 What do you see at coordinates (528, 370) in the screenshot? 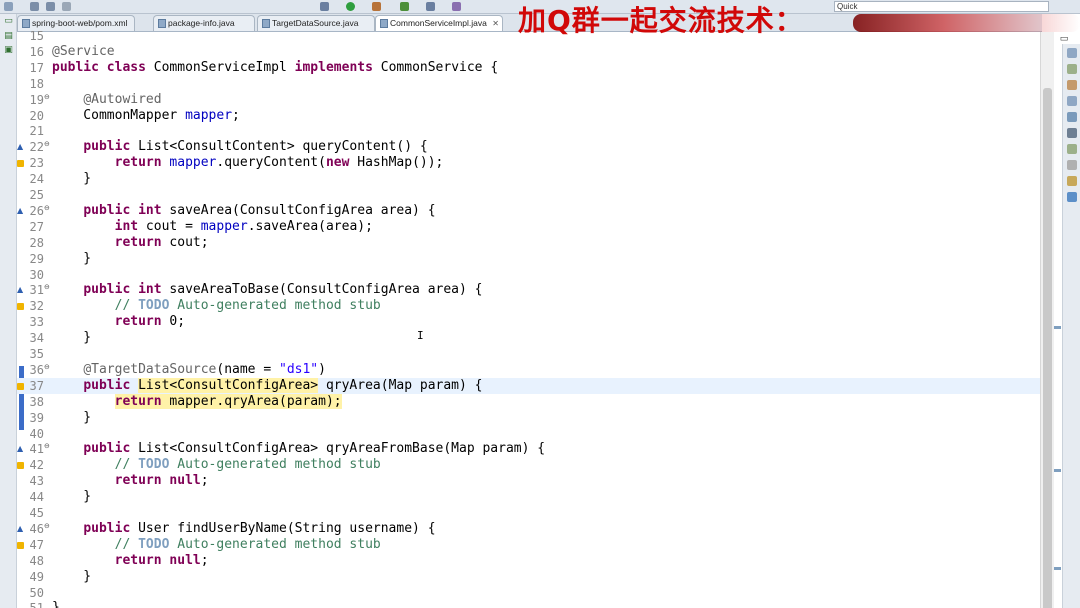
I see `code-line: 36 ⊖ @TargetDataSource(name = "ds1")` at bounding box center [528, 370].